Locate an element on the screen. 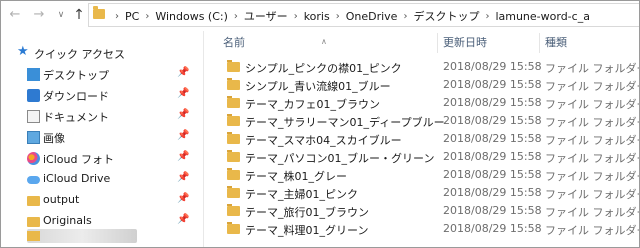  arrow-right-icon: → is located at coordinates (39, 15).